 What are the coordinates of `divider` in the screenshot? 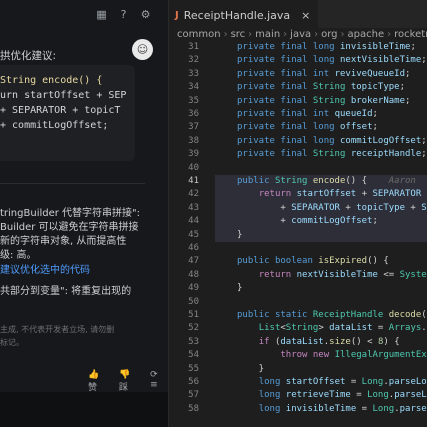 It's located at (72, 183).